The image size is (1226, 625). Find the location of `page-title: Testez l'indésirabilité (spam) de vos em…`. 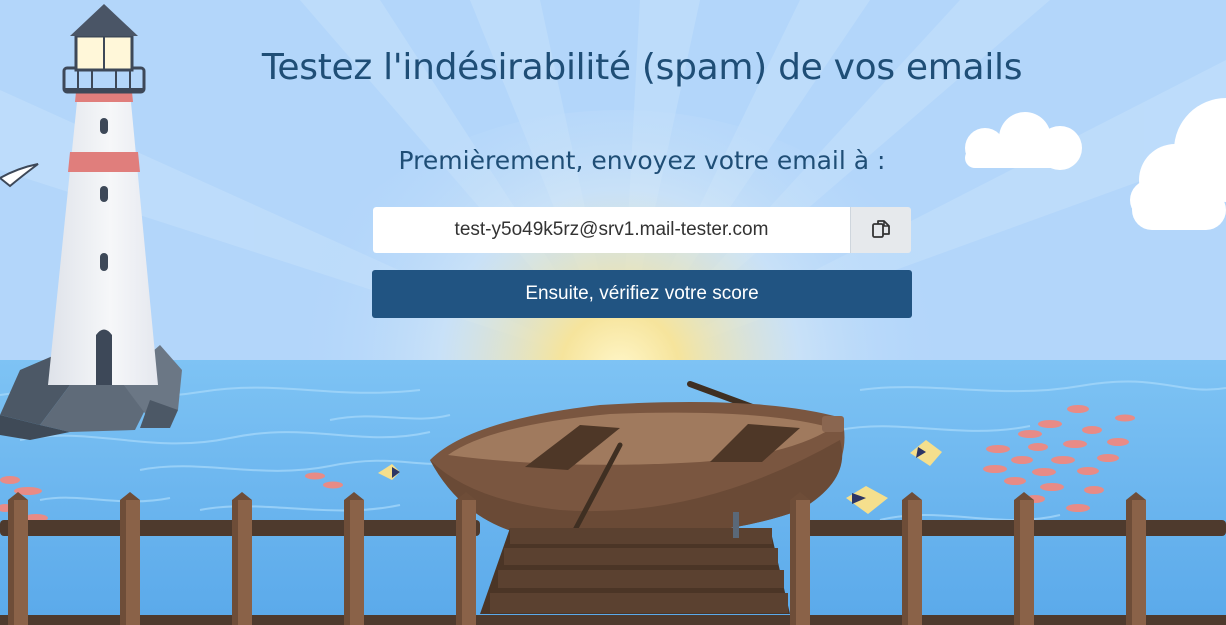

page-title: Testez l'indésirabilité (spam) de vos em… is located at coordinates (642, 67).